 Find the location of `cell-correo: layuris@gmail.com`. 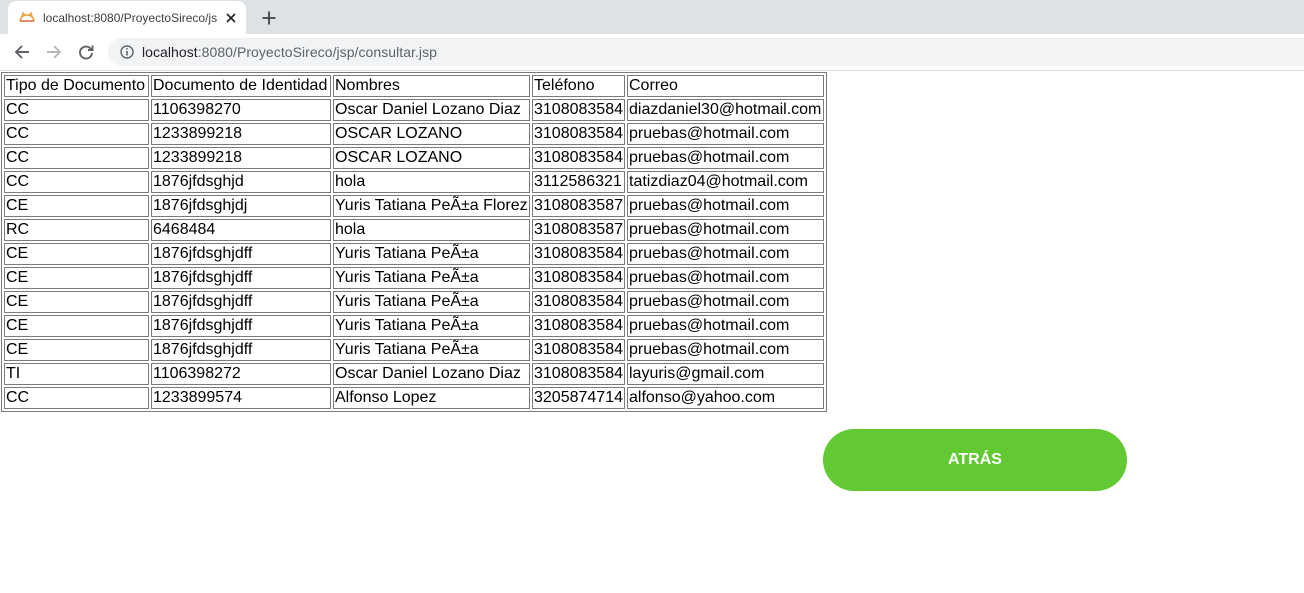

cell-correo: layuris@gmail.com is located at coordinates (725, 374).